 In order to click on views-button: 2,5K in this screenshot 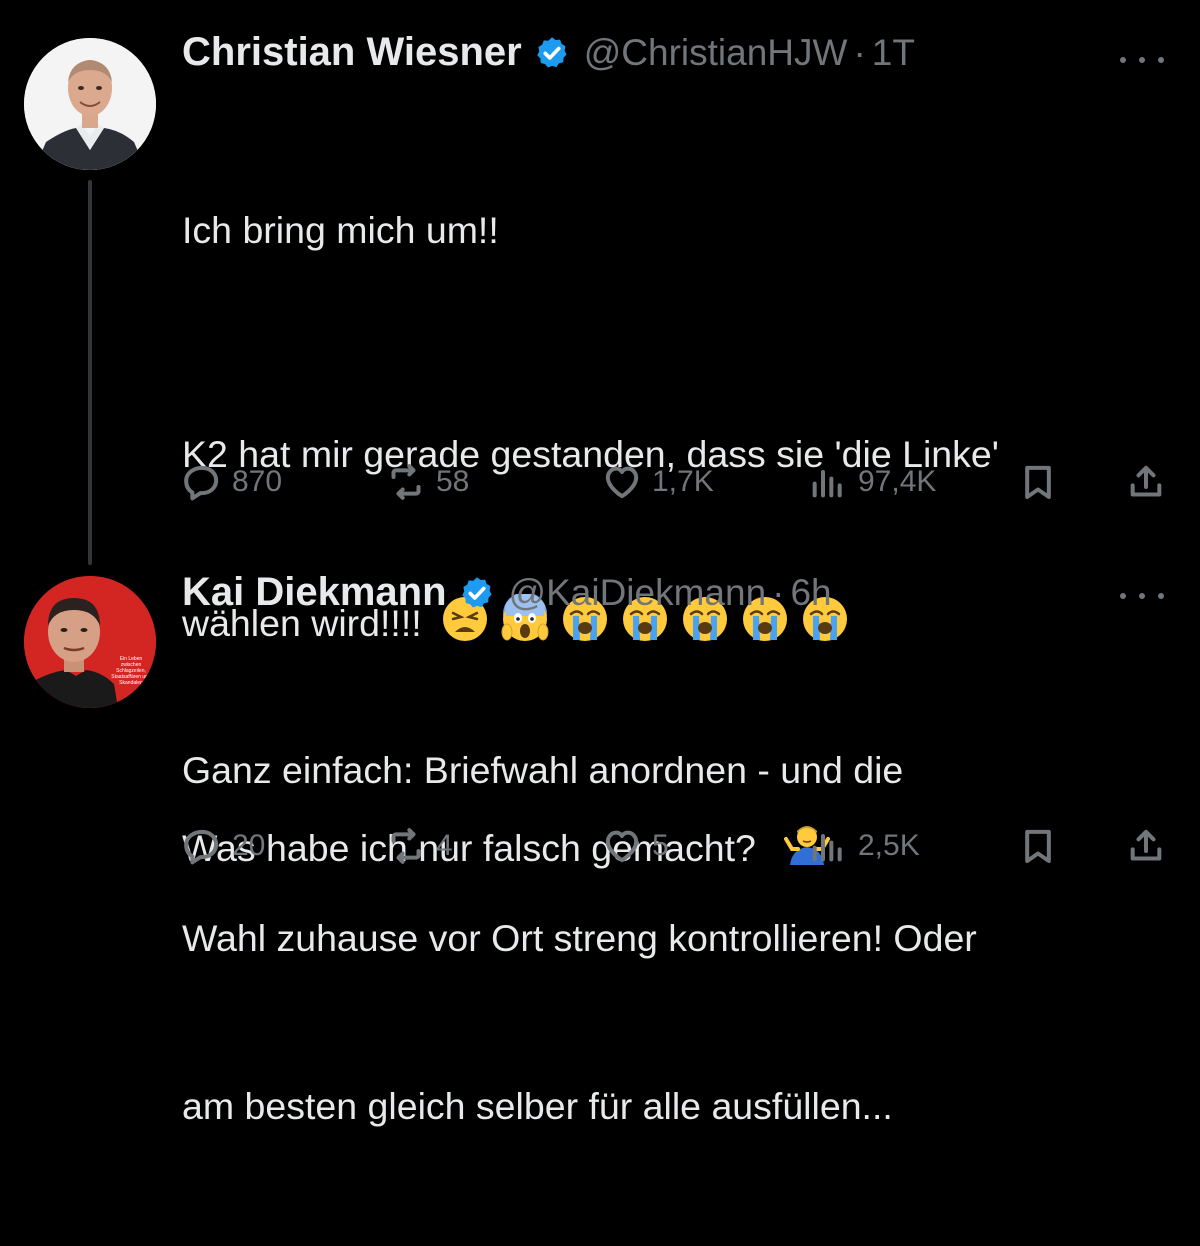, I will do `click(864, 846)`.